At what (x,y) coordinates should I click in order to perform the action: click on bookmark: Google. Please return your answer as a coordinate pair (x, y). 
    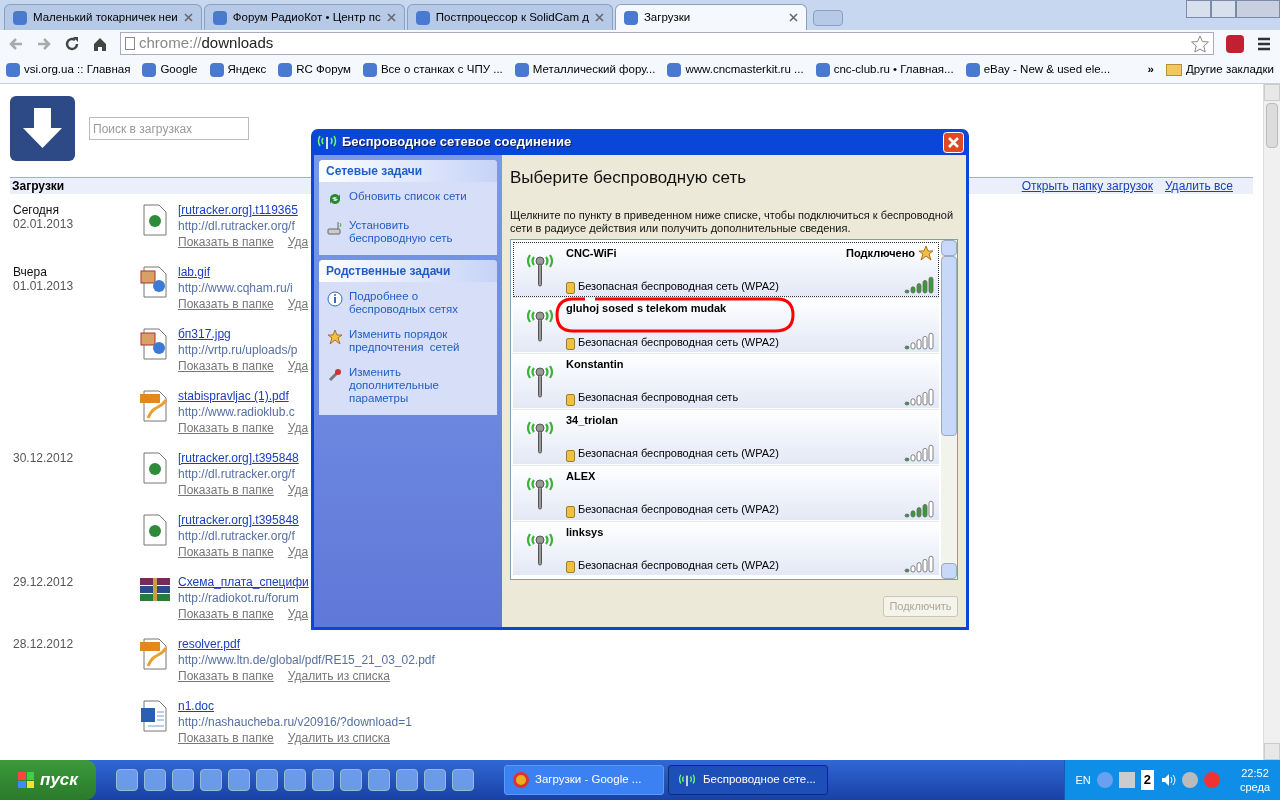
    Looking at the image, I should click on (170, 70).